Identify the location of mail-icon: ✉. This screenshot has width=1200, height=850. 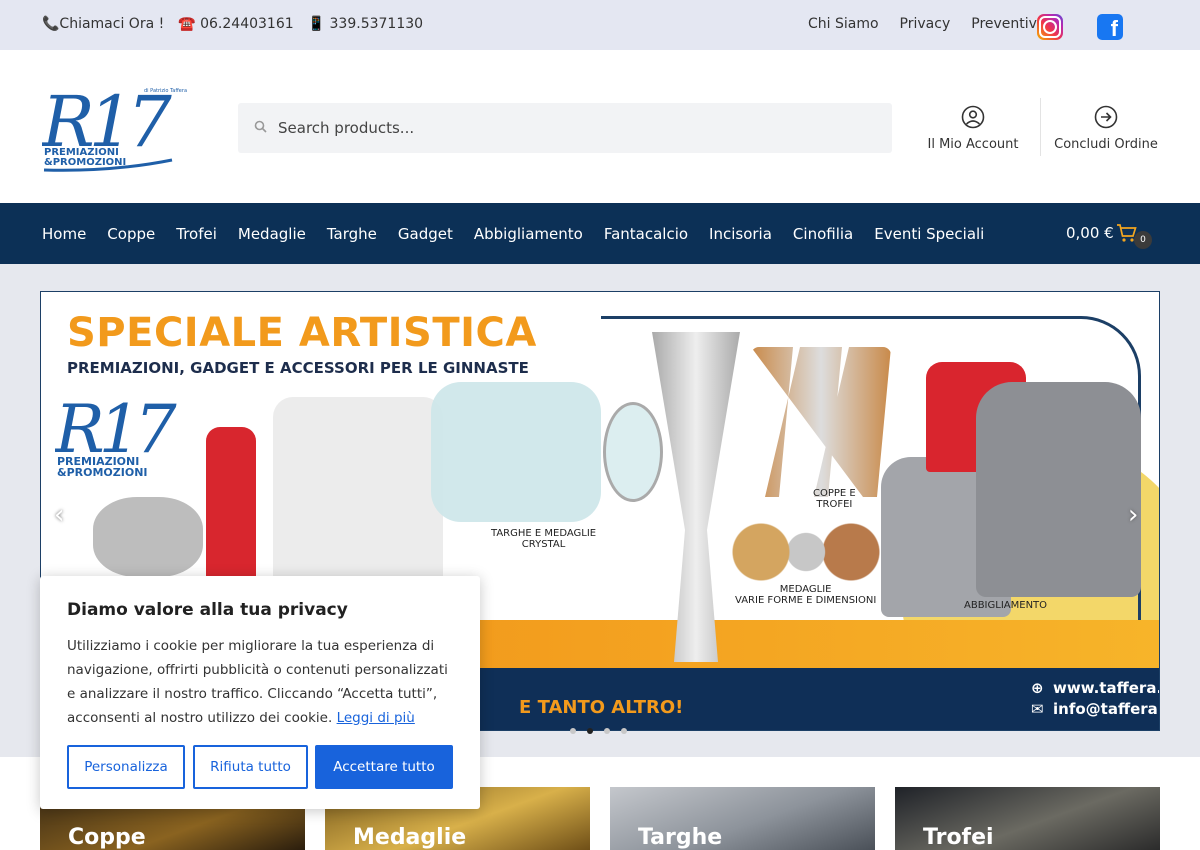
(1037, 709).